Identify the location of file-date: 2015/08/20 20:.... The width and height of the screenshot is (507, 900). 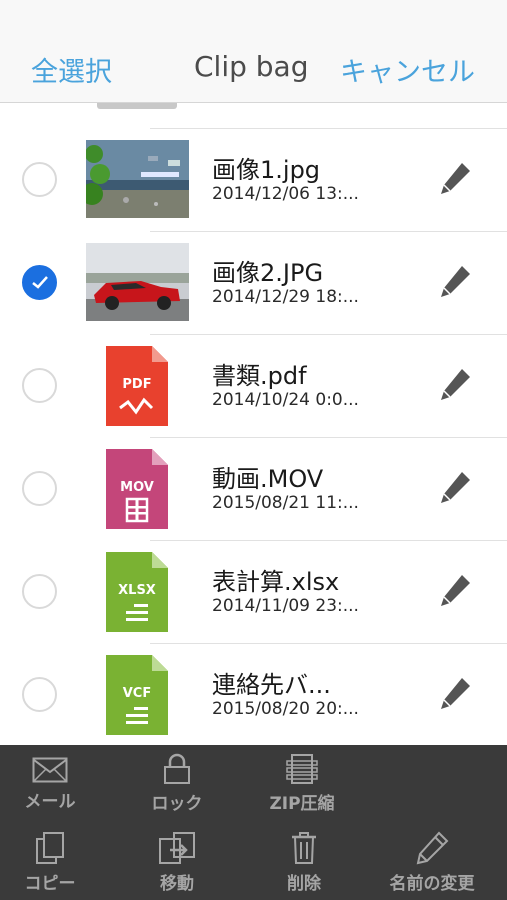
(285, 709).